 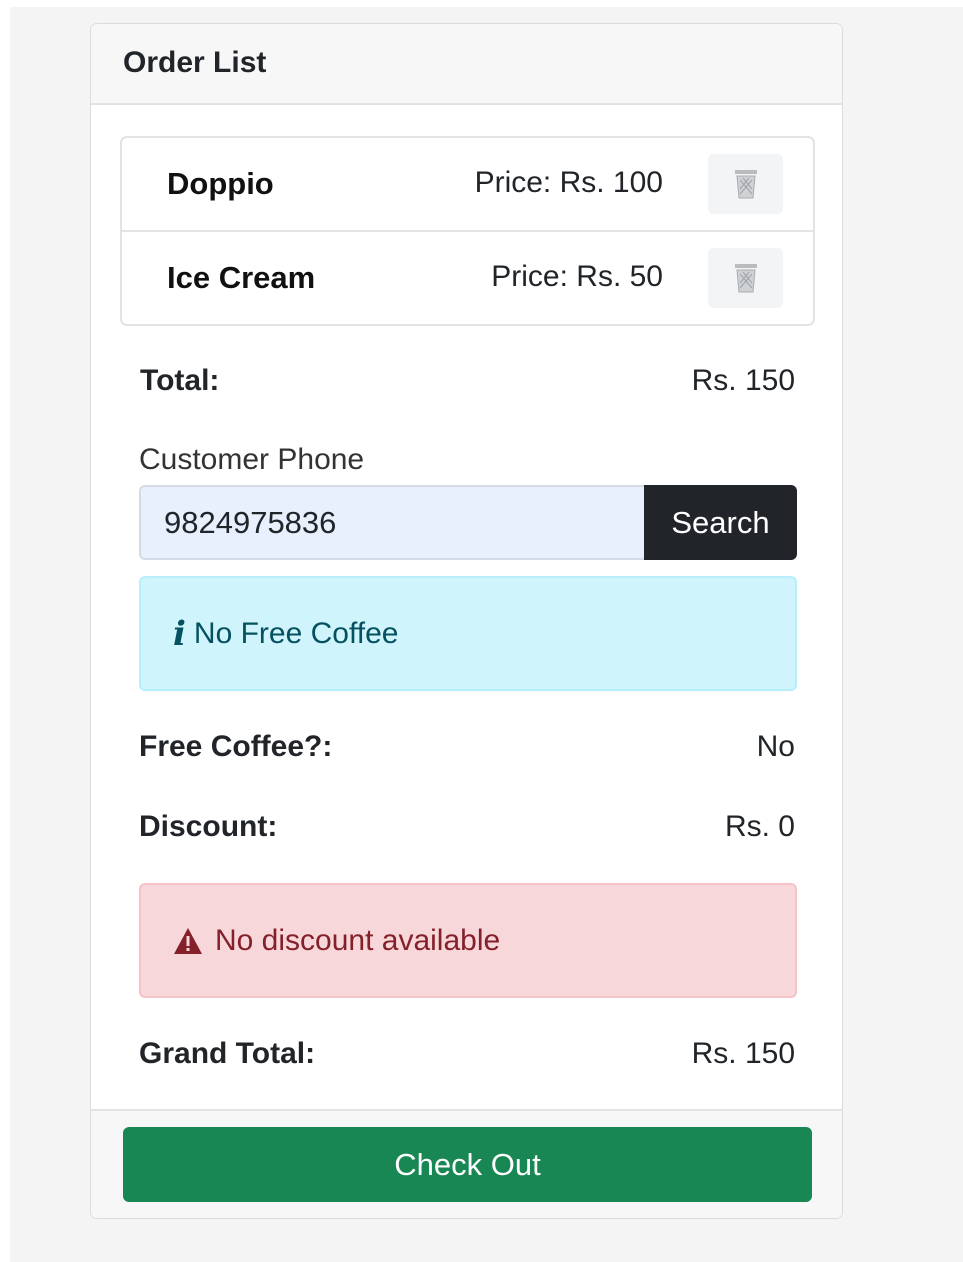 I want to click on free-coffee-label: Free Coffee?:, so click(x=236, y=746).